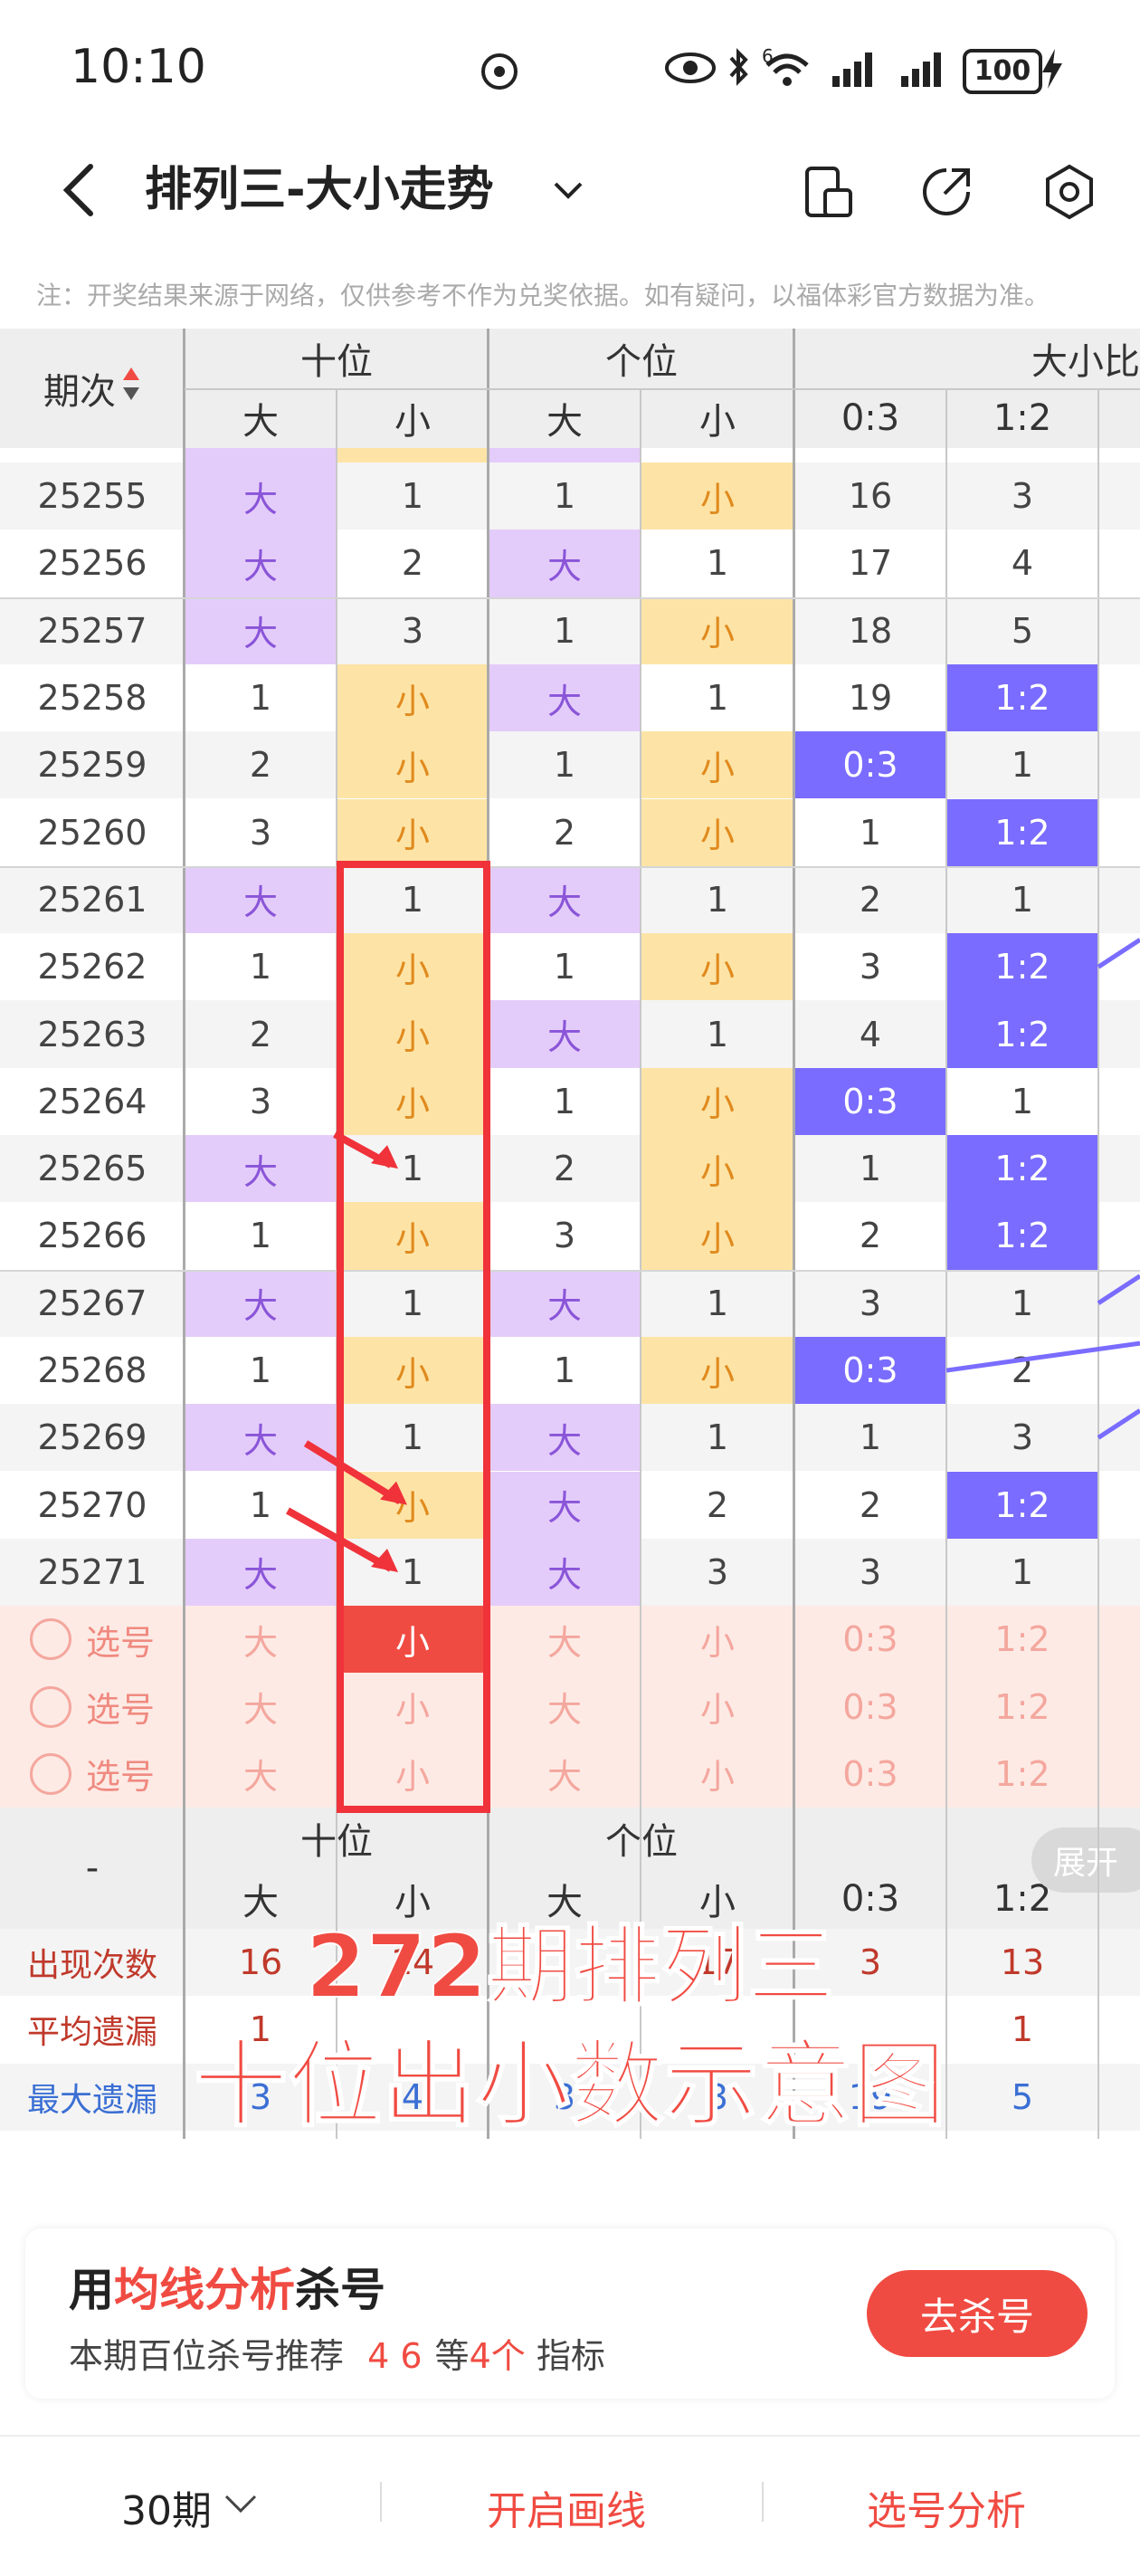 This screenshot has width=1140, height=2576. Describe the element at coordinates (947, 192) in the screenshot. I see `share-icon` at that location.